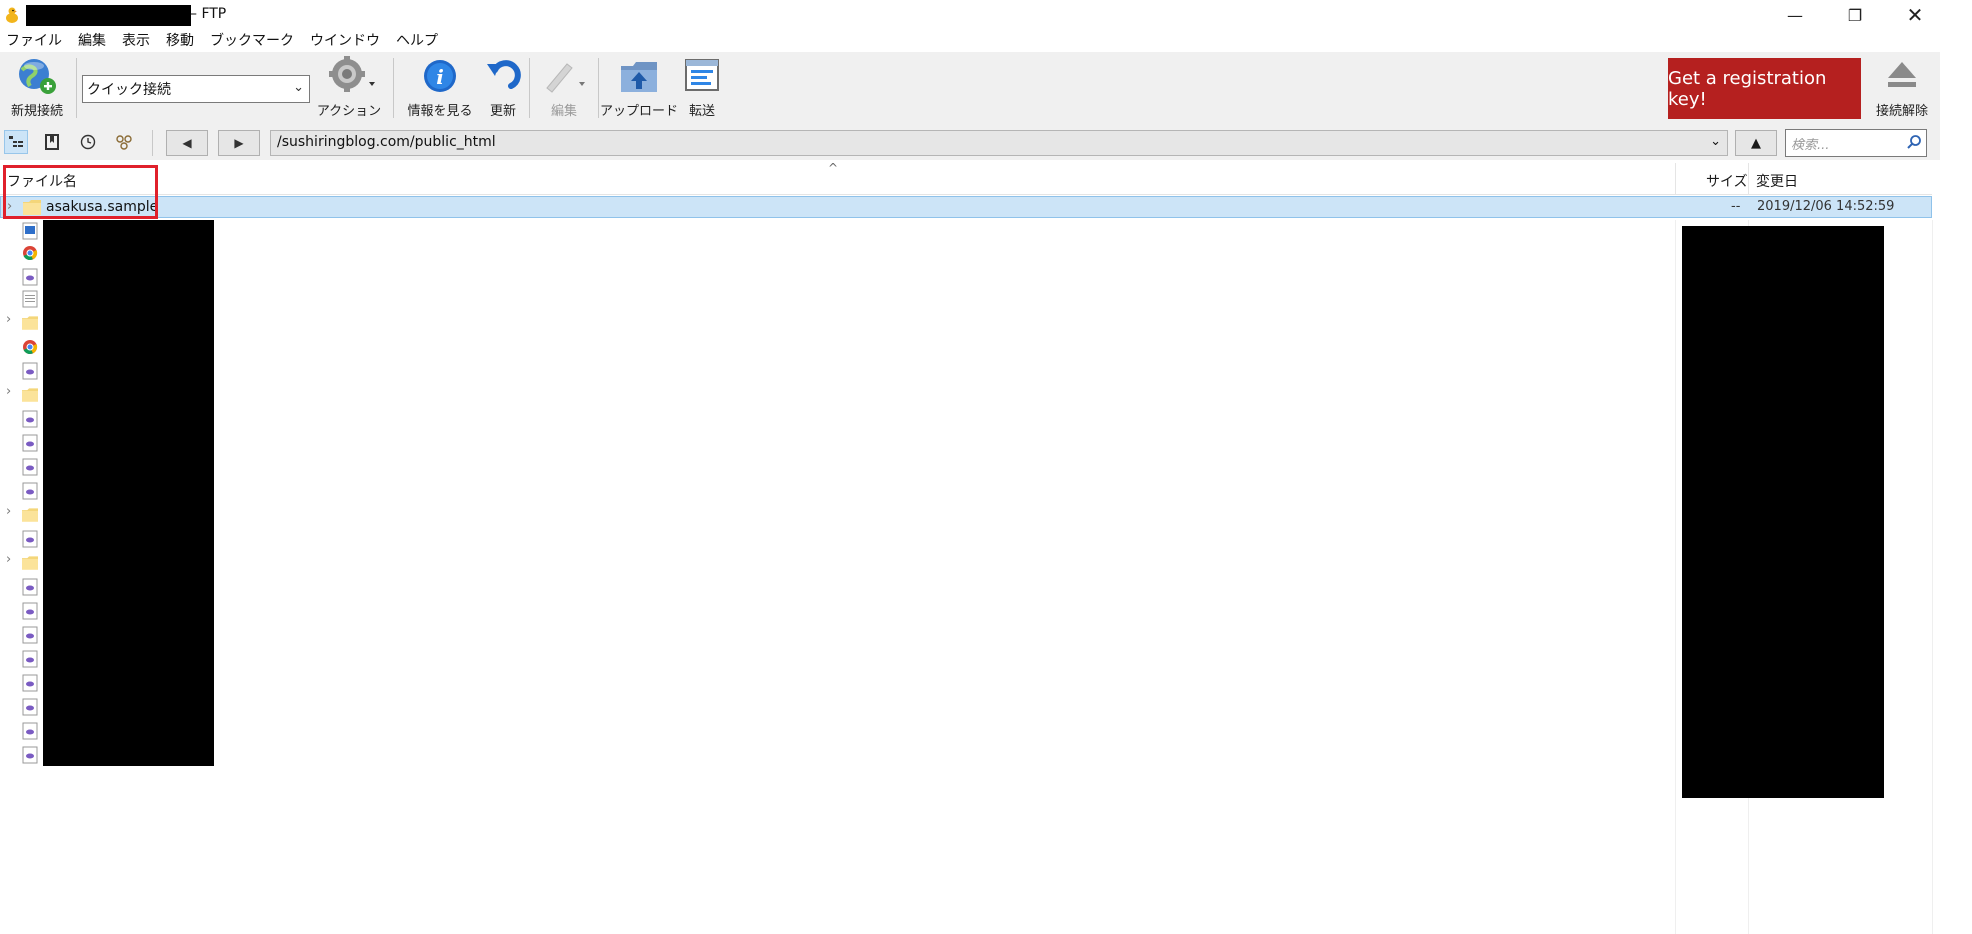  Describe the element at coordinates (999, 143) in the screenshot. I see `path-select: /sushiringblog.com/public_html ⌄` at that location.